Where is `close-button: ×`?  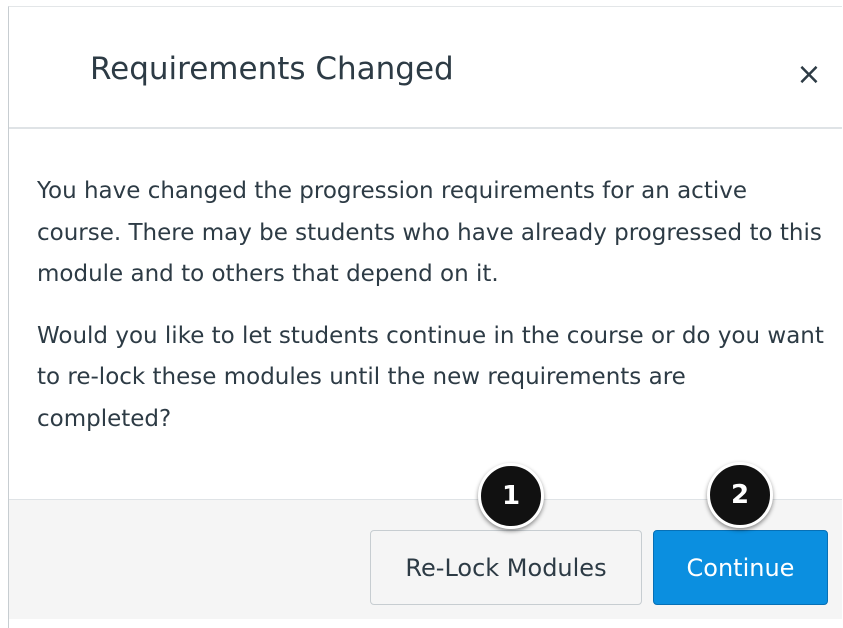
close-button: × is located at coordinates (809, 75).